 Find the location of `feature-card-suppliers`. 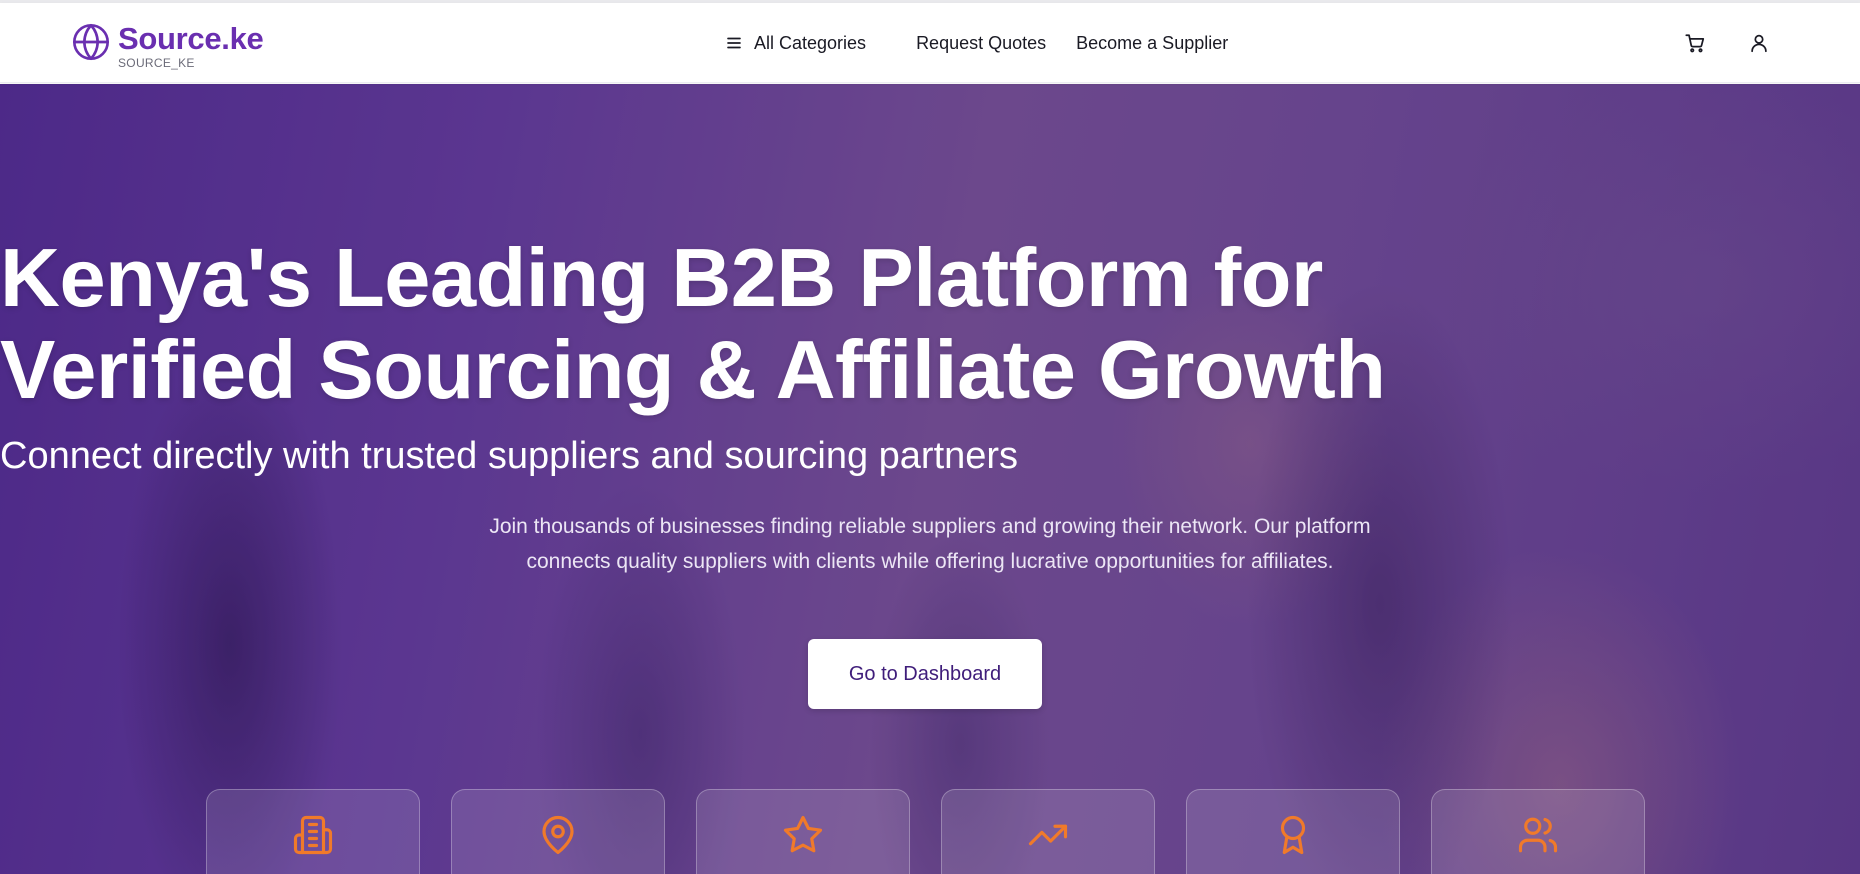

feature-card-suppliers is located at coordinates (313, 831).